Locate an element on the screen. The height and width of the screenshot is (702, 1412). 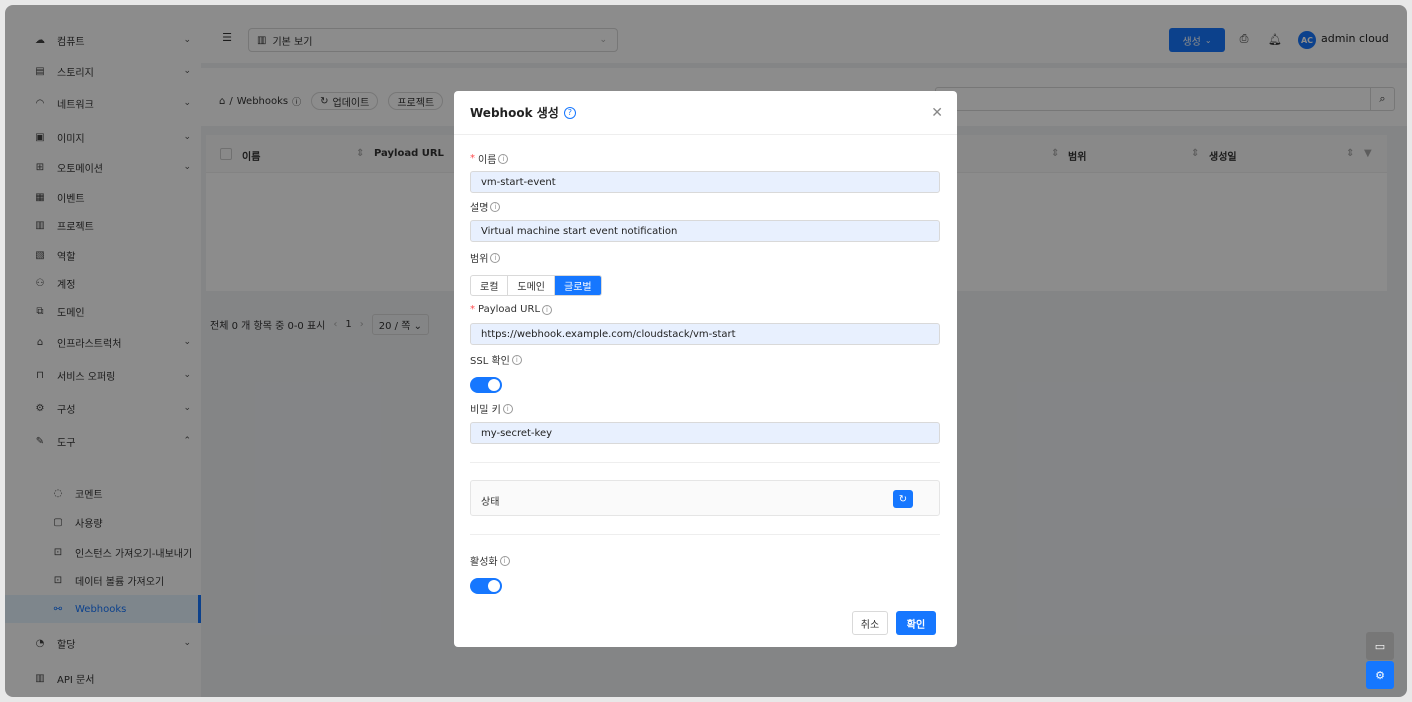
float-panel-button: ▭ is located at coordinates (1380, 646).